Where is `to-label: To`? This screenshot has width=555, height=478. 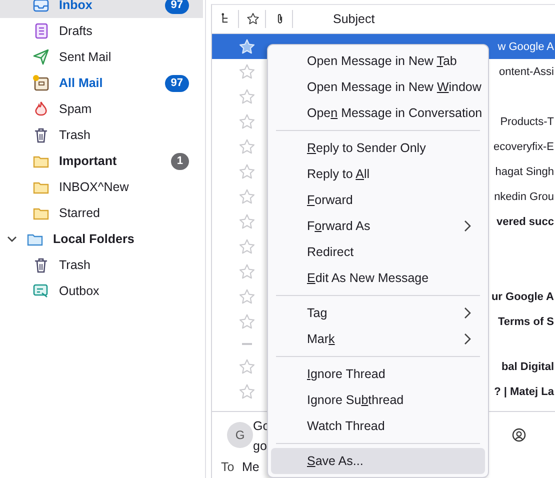 to-label: To is located at coordinates (227, 467).